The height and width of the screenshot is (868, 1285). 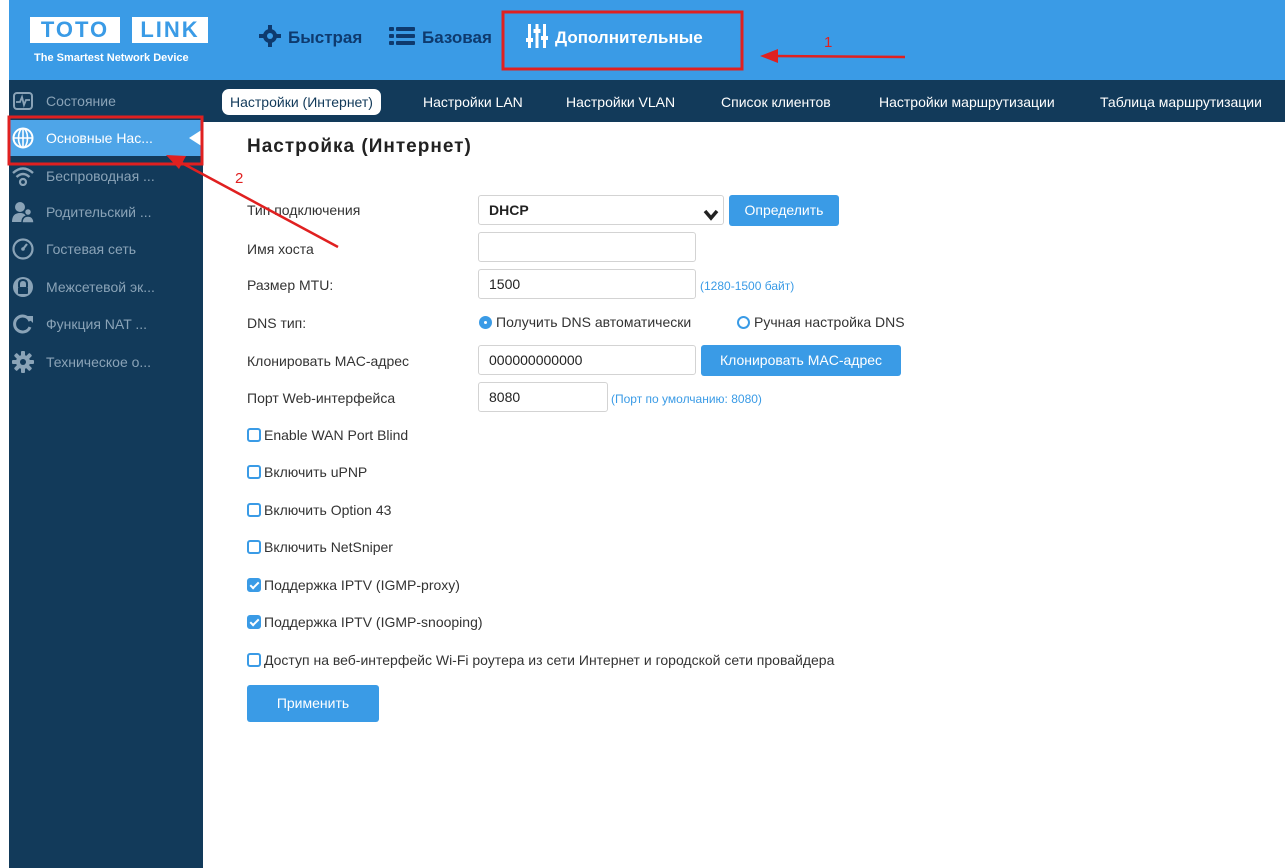 What do you see at coordinates (239, 178) in the screenshot?
I see `annotation-marker-2: 2` at bounding box center [239, 178].